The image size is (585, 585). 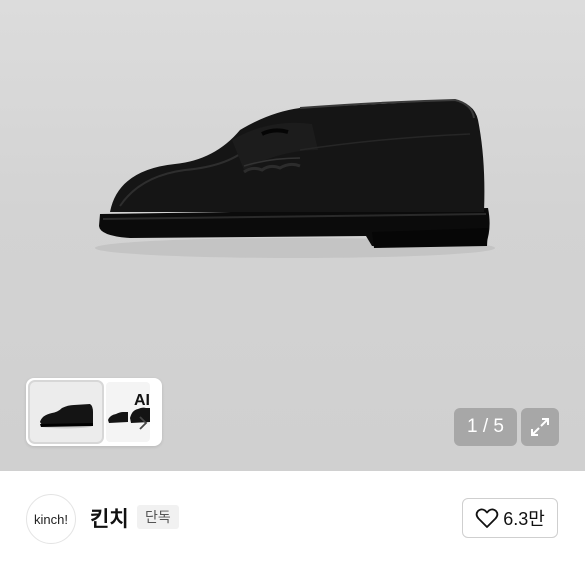 I want to click on expand-button, so click(x=540, y=427).